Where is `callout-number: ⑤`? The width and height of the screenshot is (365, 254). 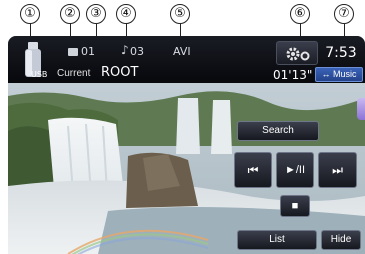
callout-number: ⑤ is located at coordinates (180, 14).